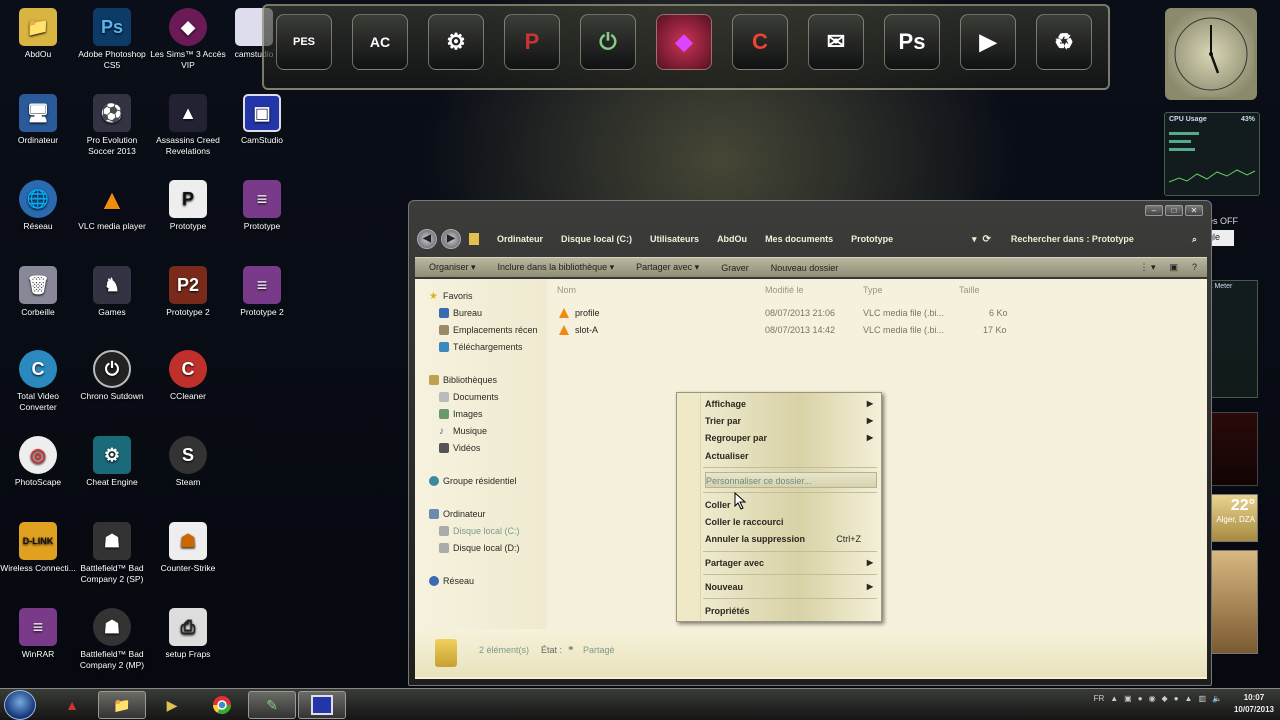 The width and height of the screenshot is (1280, 720). I want to click on taskbar-media-player-icon: ▶, so click(172, 705).